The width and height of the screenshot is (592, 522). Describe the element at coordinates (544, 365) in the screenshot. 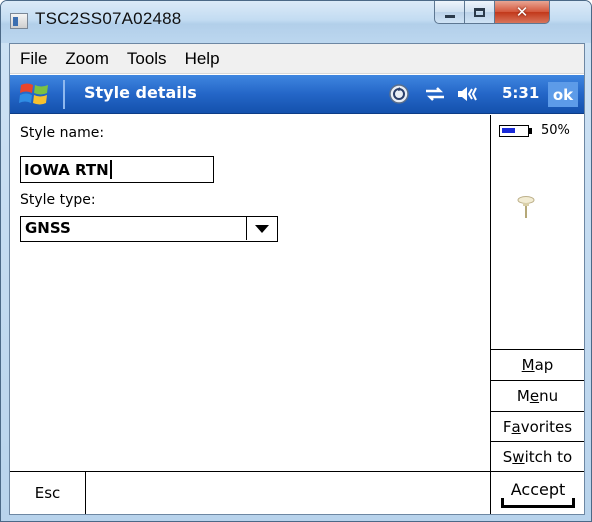

I see `map-button-post: ap` at that location.